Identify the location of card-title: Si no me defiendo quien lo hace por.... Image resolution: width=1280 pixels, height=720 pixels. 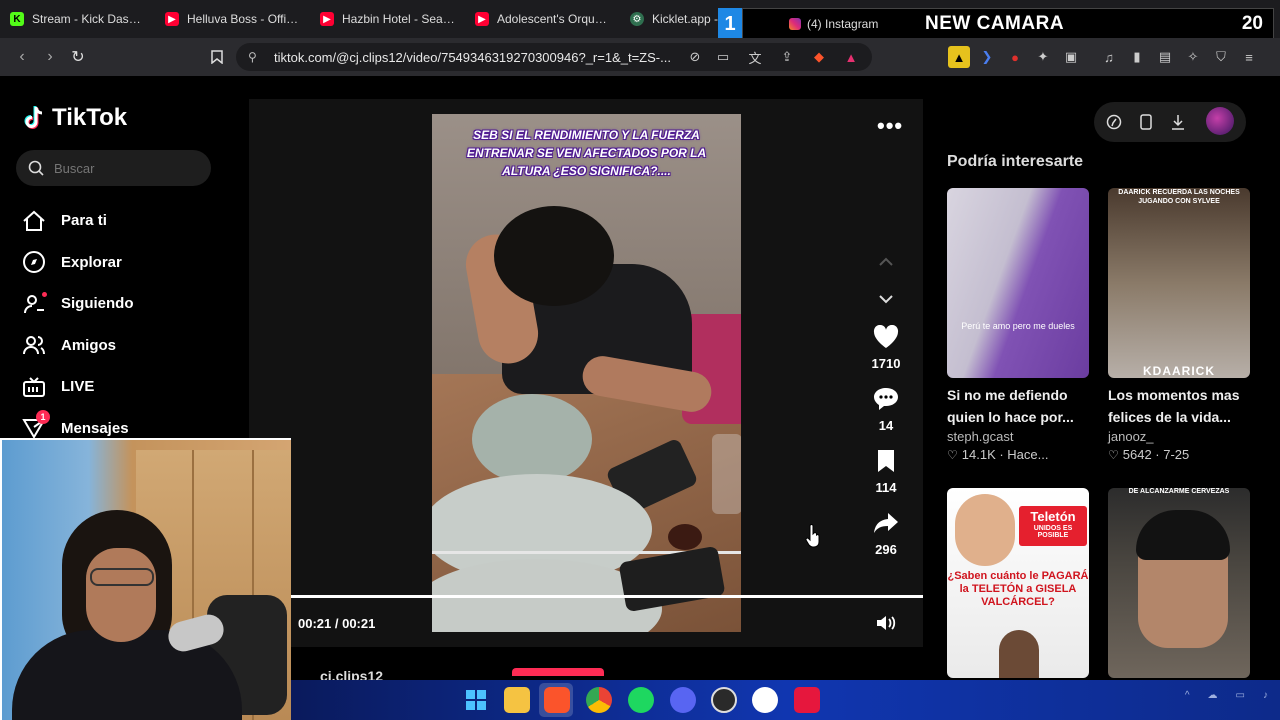
(1018, 406).